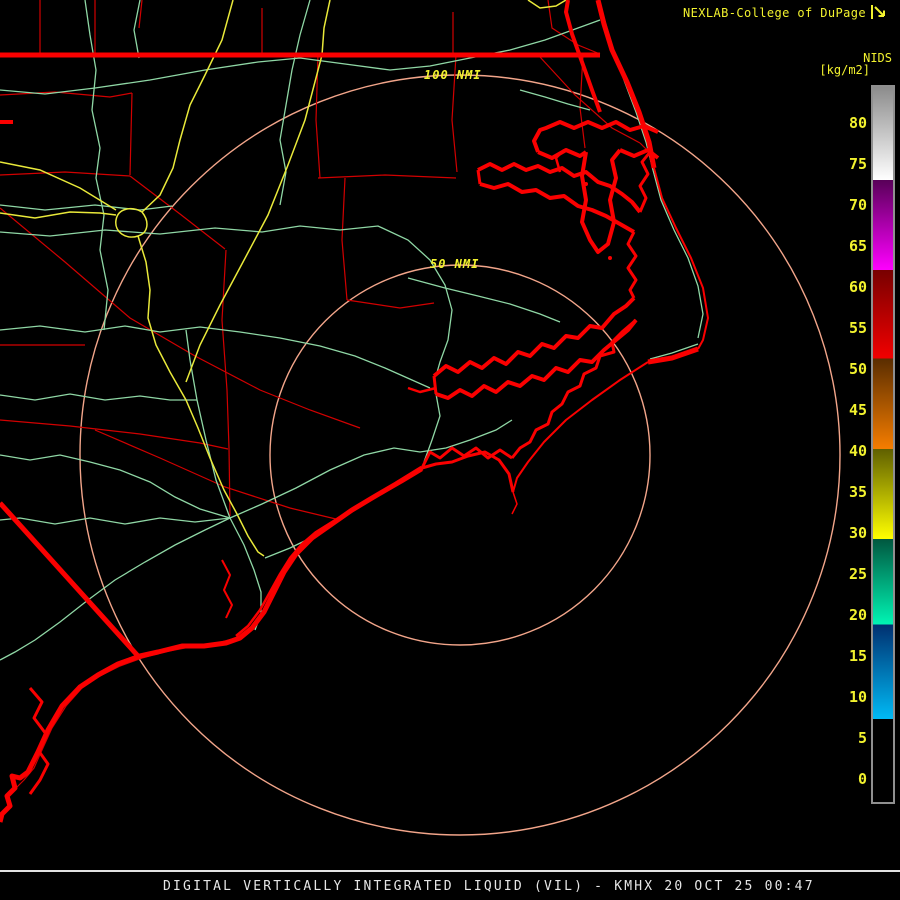 The width and height of the screenshot is (900, 900). Describe the element at coordinates (857, 164) in the screenshot. I see `scale-tick-75: 75` at that location.